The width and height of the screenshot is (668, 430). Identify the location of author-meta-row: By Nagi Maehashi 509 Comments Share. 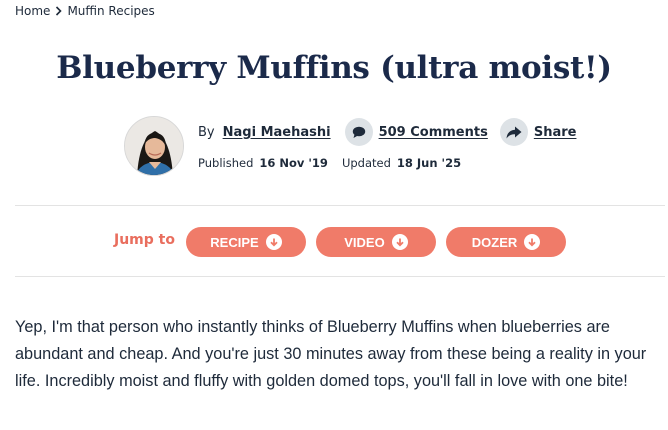
(387, 132).